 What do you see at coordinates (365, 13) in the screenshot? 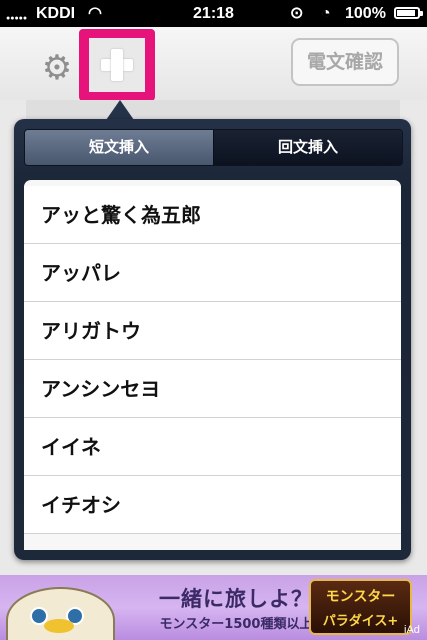
I see `battery-percent: 100%` at bounding box center [365, 13].